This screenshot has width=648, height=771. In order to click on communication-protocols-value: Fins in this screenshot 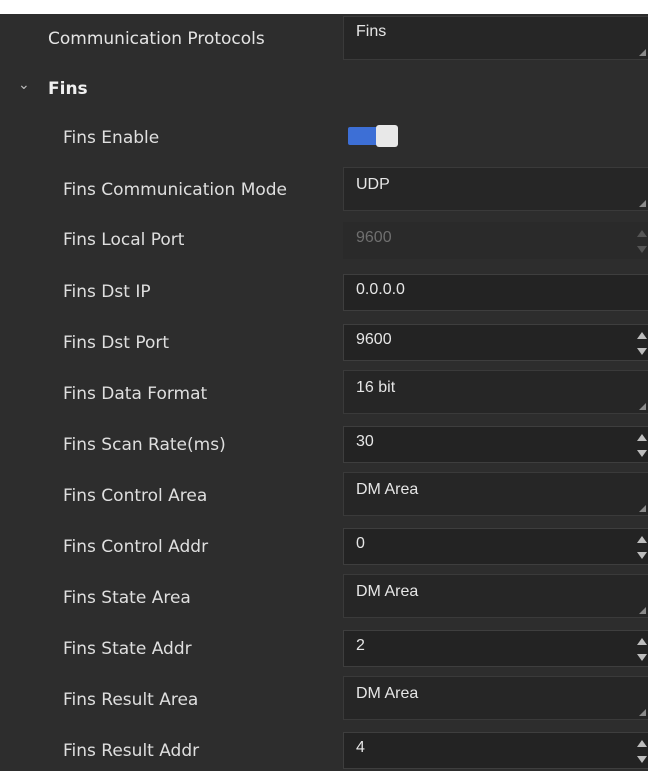, I will do `click(371, 31)`.